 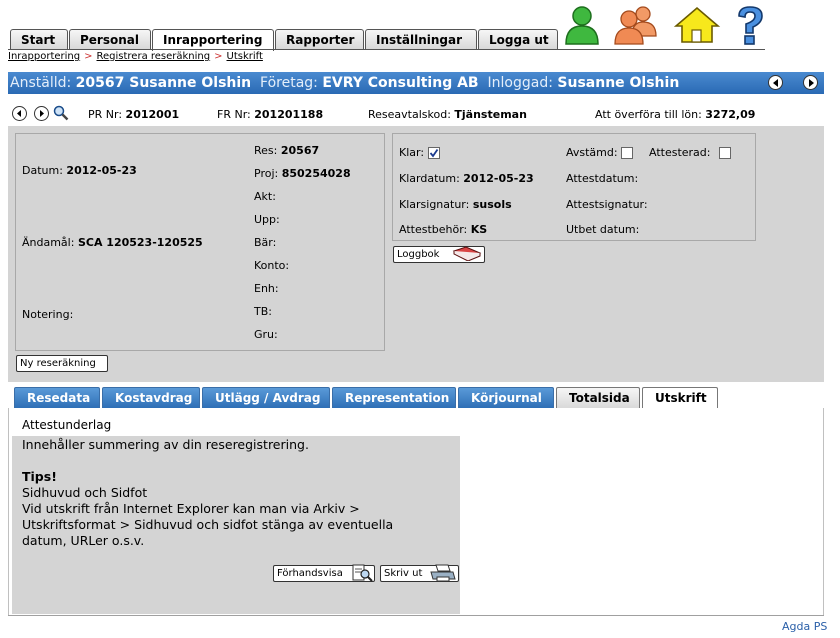 I want to click on utbet-datum-label: Utbet datum:, so click(x=603, y=229).